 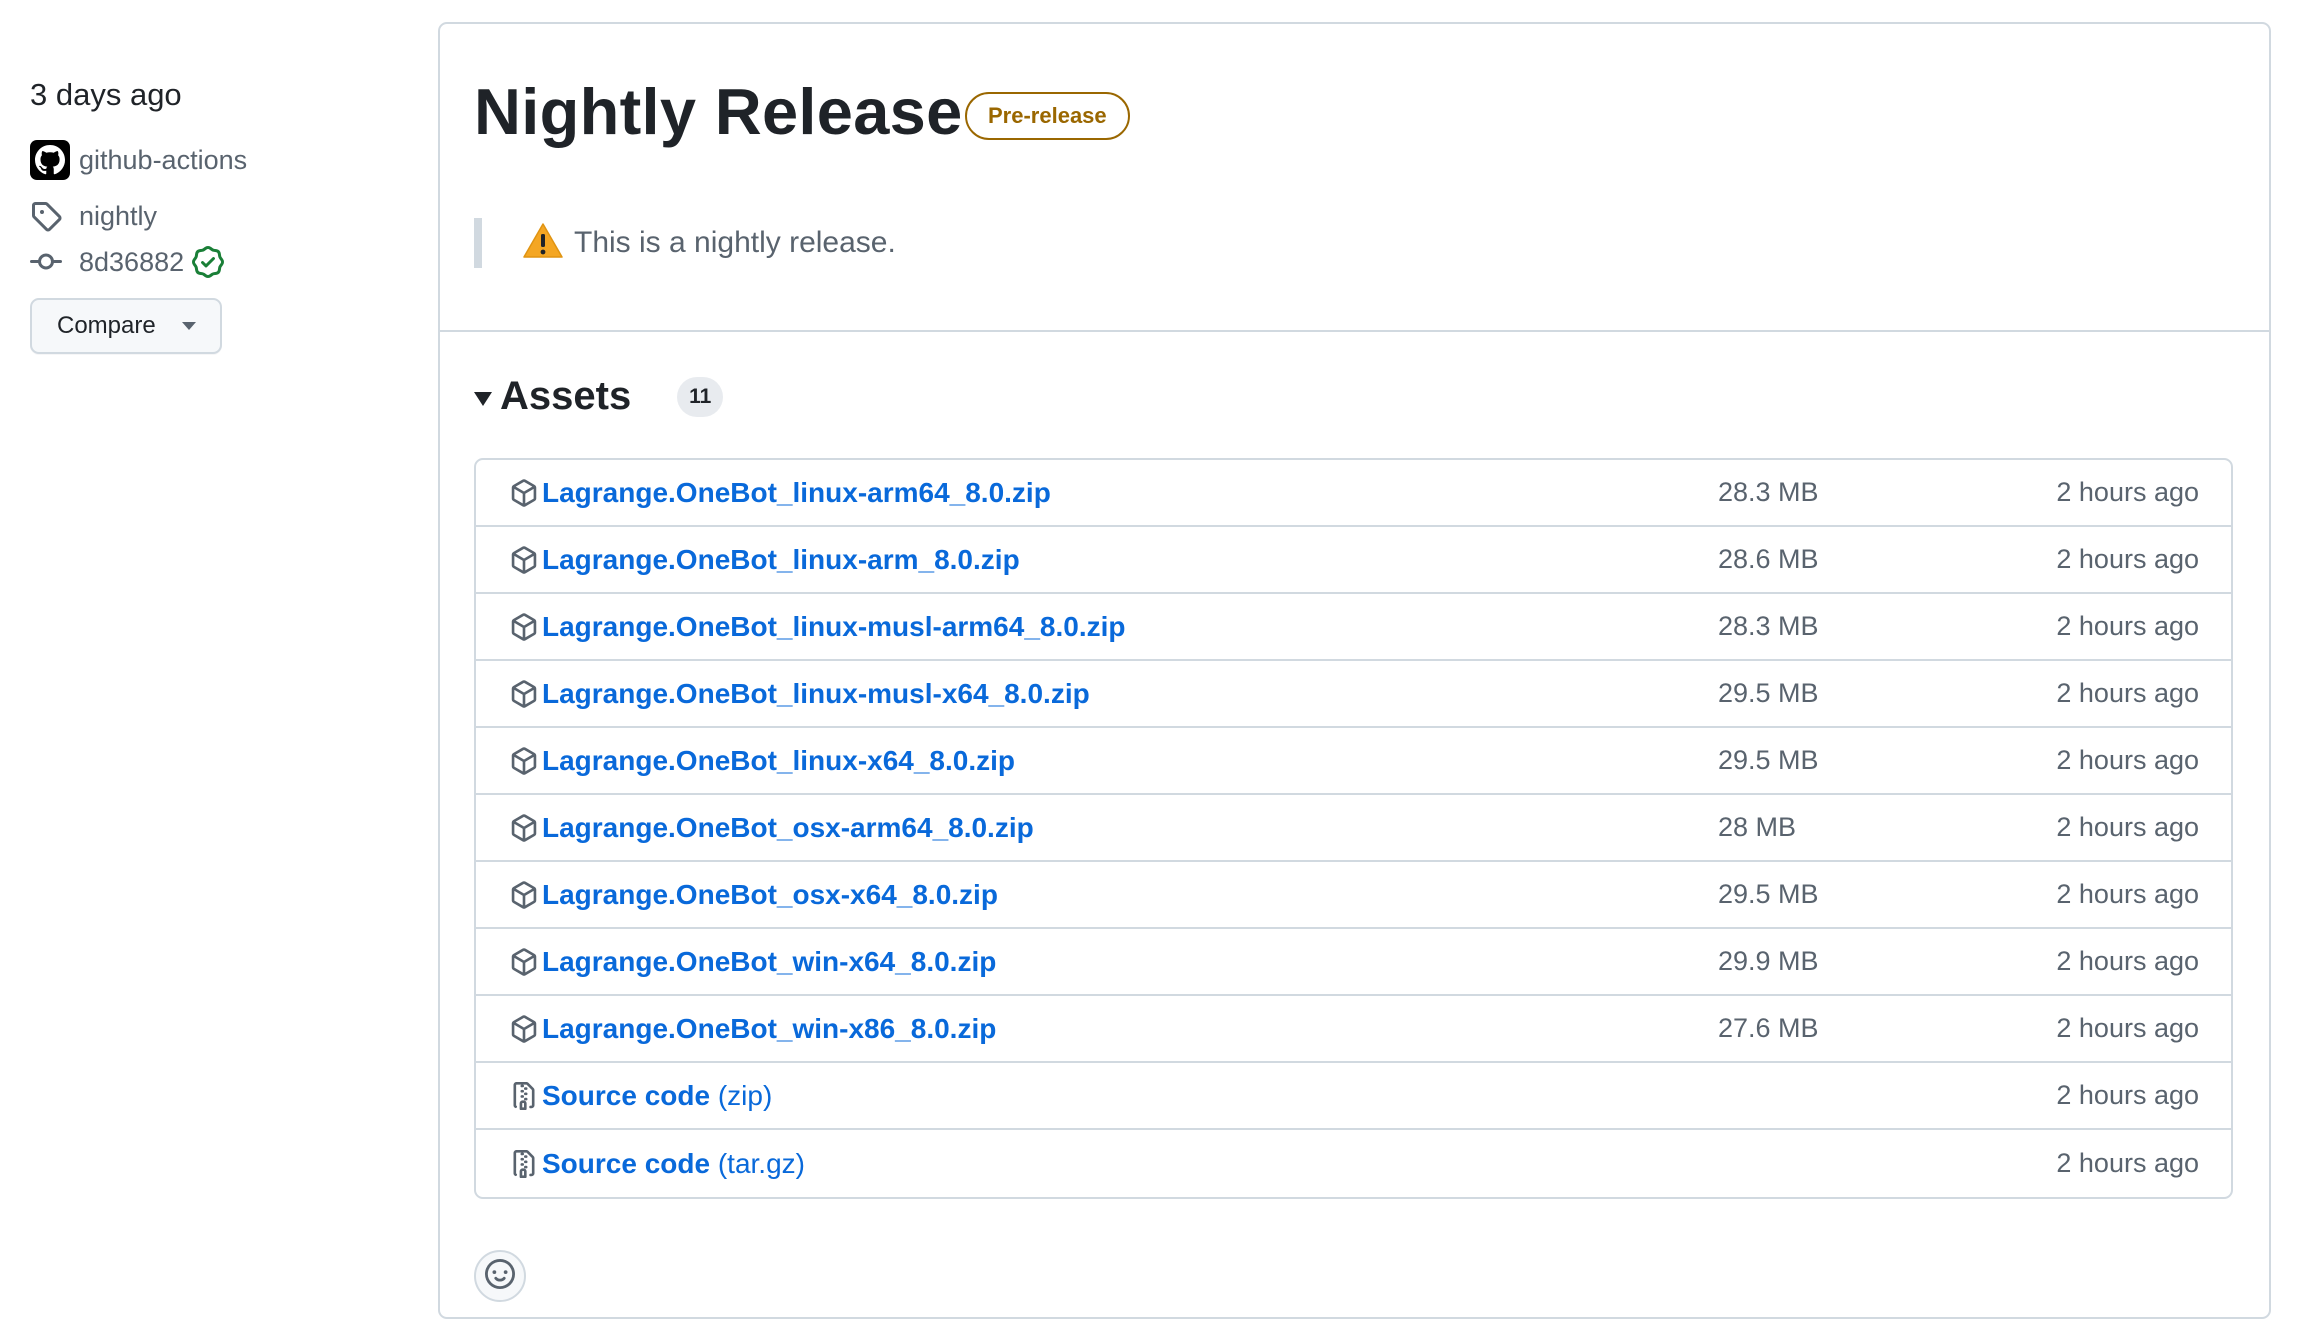 I want to click on source-row: Source code (zip) 2 hours ago, so click(x=1353, y=1096).